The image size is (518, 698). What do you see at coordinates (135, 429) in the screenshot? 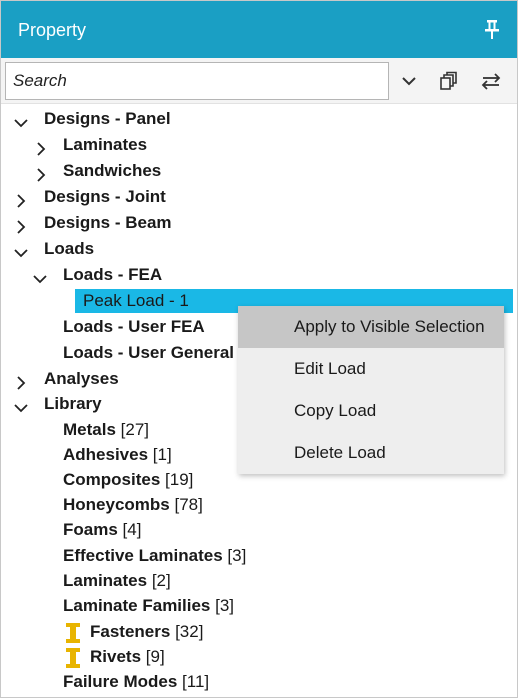
I see `library-item-count: [27]` at bounding box center [135, 429].